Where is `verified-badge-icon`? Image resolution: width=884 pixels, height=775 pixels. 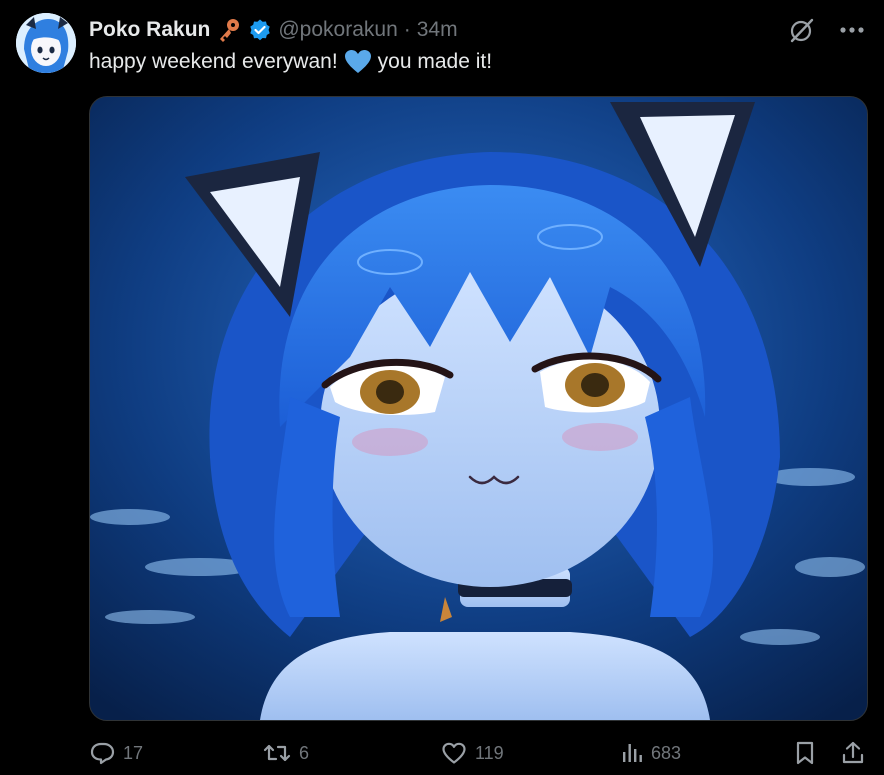
verified-badge-icon is located at coordinates (260, 30).